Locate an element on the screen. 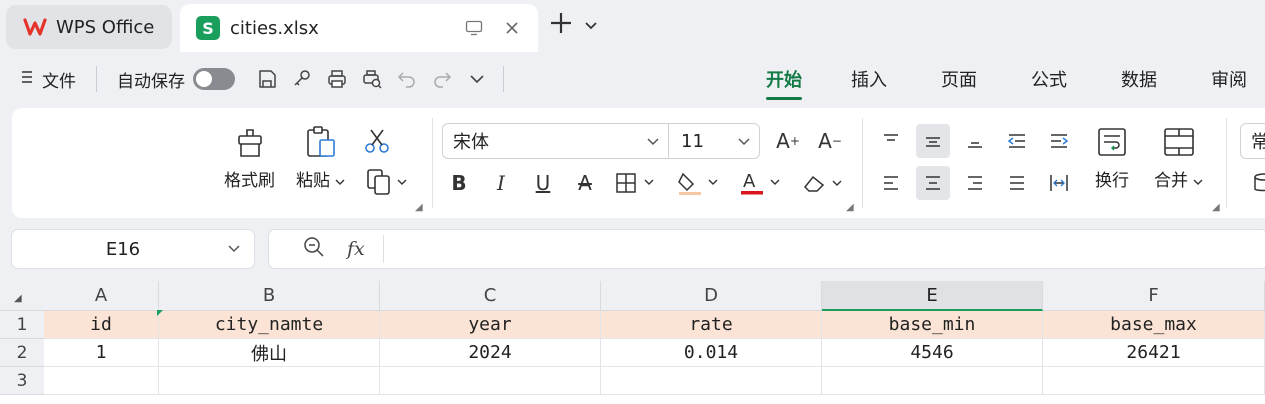 The height and width of the screenshot is (404, 1265). cell-e1: base_min is located at coordinates (932, 325).